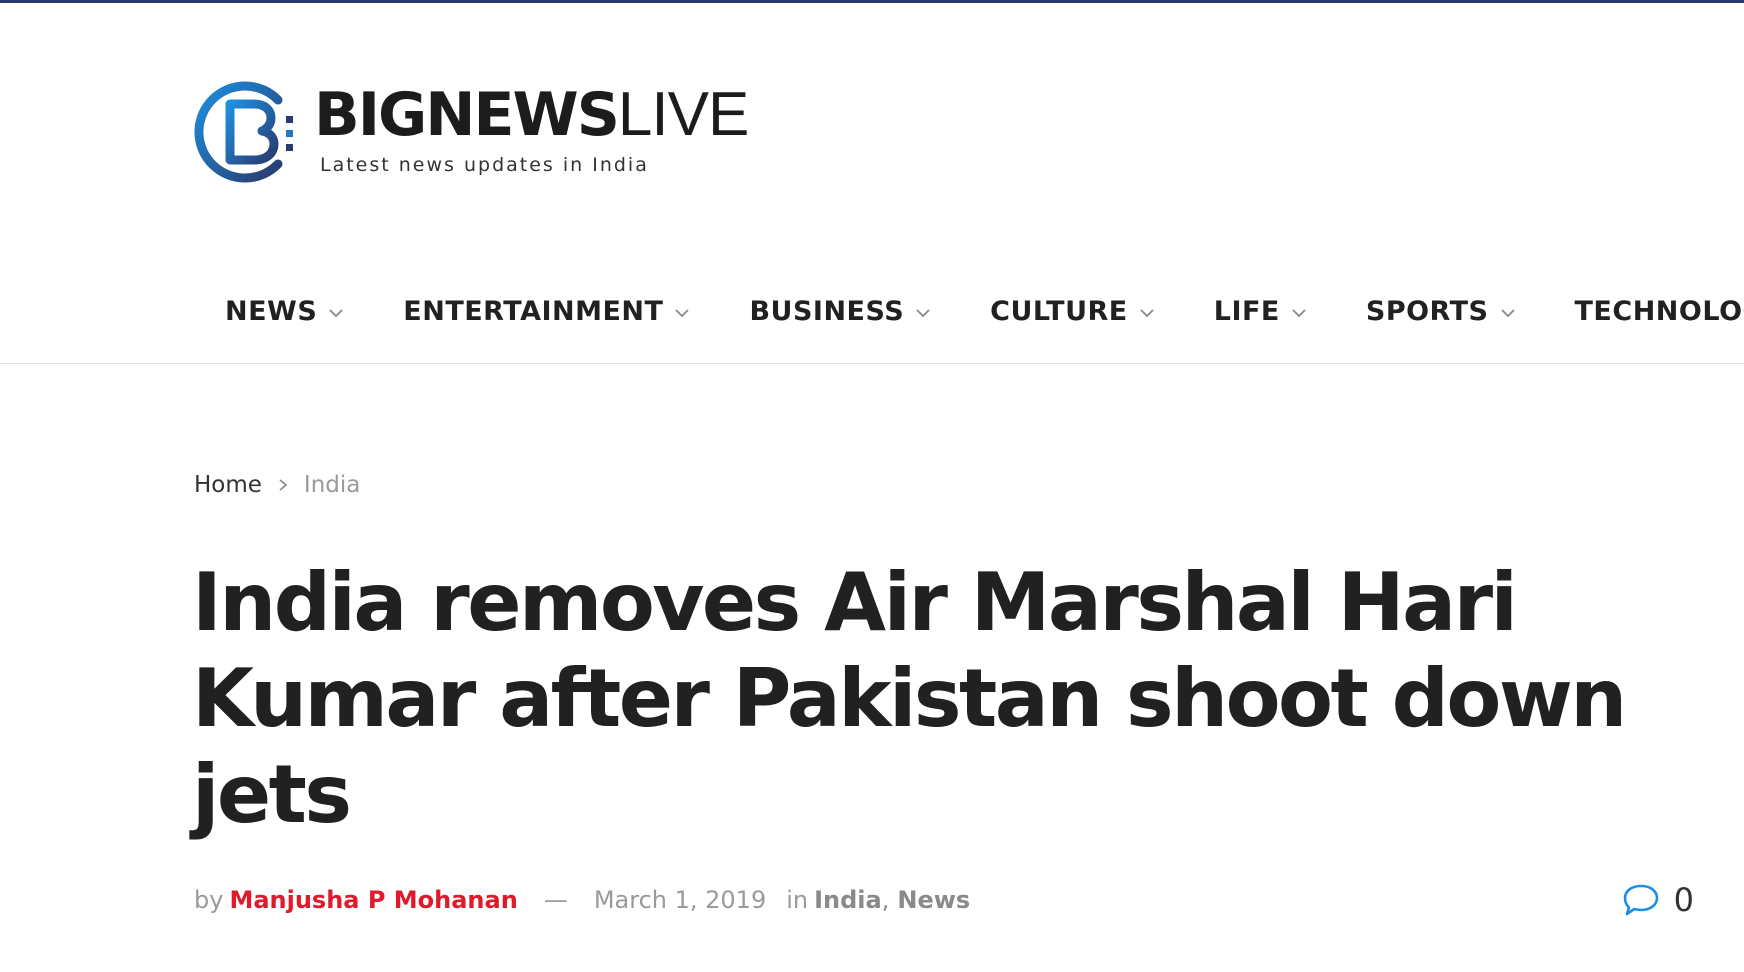  What do you see at coordinates (848, 900) in the screenshot?
I see `category-link-india: India` at bounding box center [848, 900].